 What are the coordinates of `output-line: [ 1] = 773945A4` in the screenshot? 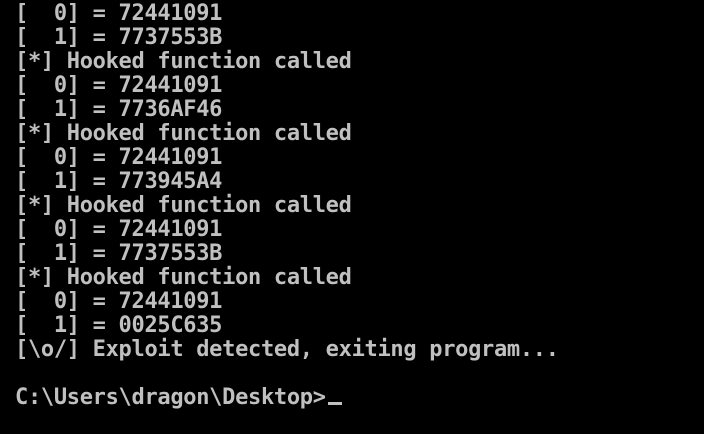 It's located at (119, 181).